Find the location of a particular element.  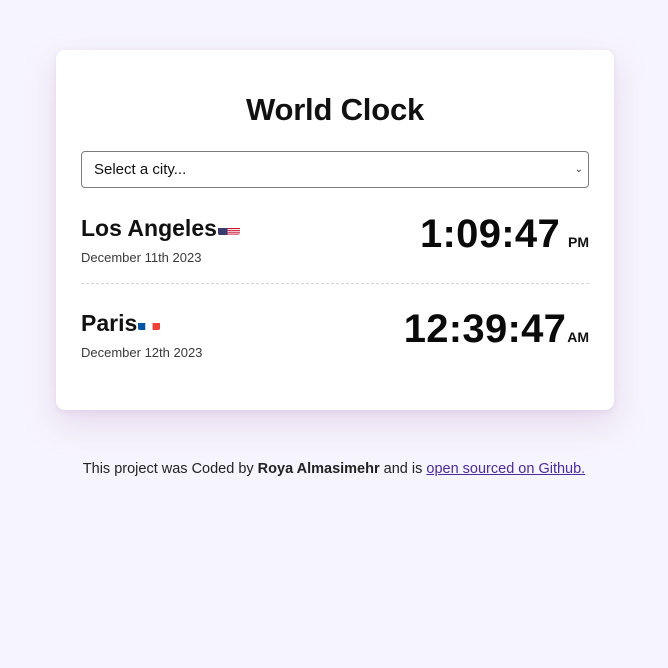

city-row-los-angeles: Los Angeles December 11th 2023 1:09:47 PM is located at coordinates (335, 247).